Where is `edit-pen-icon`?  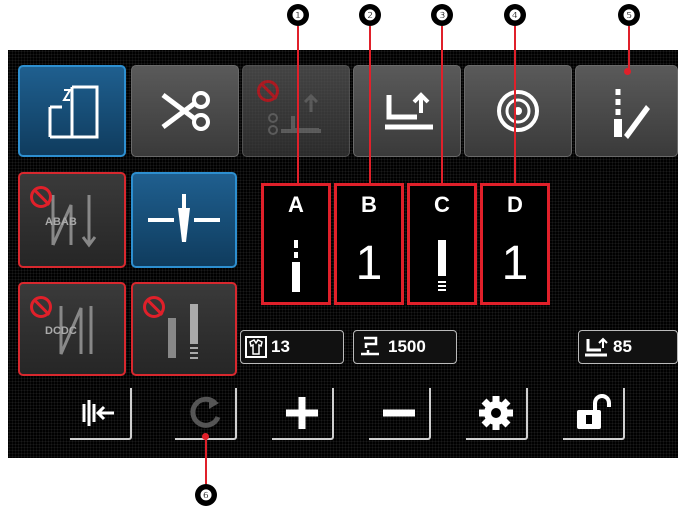
edit-pen-icon is located at coordinates (631, 114).